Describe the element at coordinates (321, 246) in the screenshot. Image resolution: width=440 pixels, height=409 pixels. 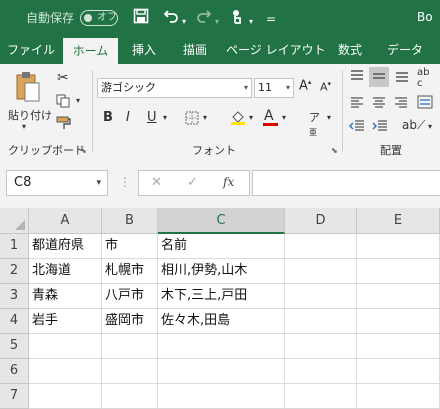
I see `cell-d1` at that location.